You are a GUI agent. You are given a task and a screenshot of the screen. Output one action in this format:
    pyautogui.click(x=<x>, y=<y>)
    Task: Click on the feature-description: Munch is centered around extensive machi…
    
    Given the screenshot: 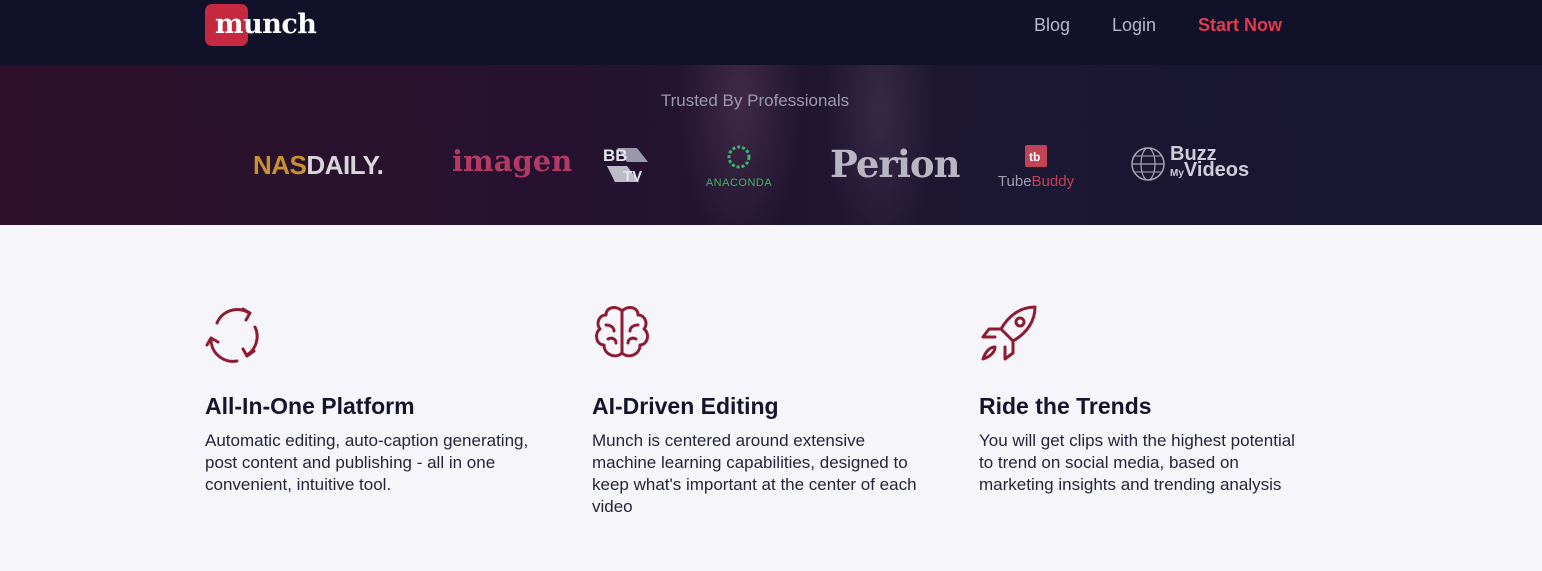 What is the action you would take?
    pyautogui.click(x=754, y=473)
    